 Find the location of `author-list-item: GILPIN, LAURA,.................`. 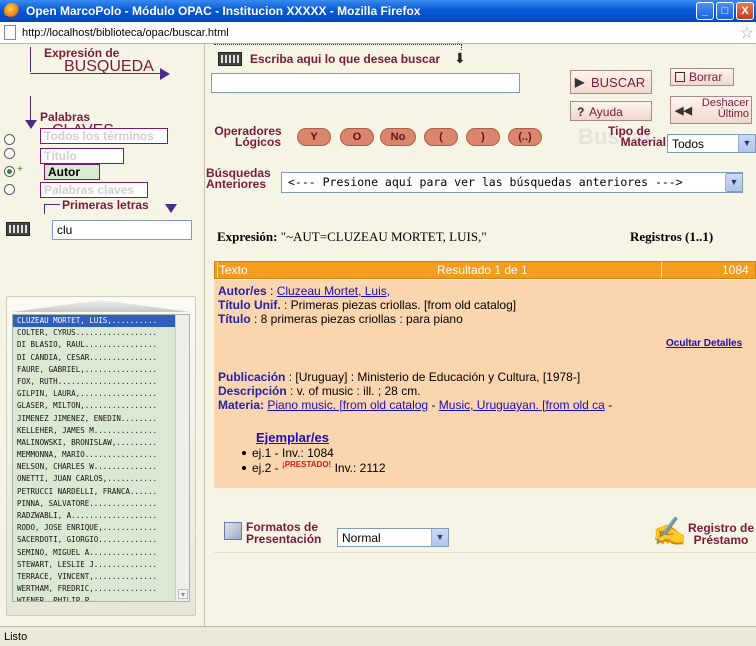

author-list-item: GILPIN, LAURA,................. is located at coordinates (101, 394).